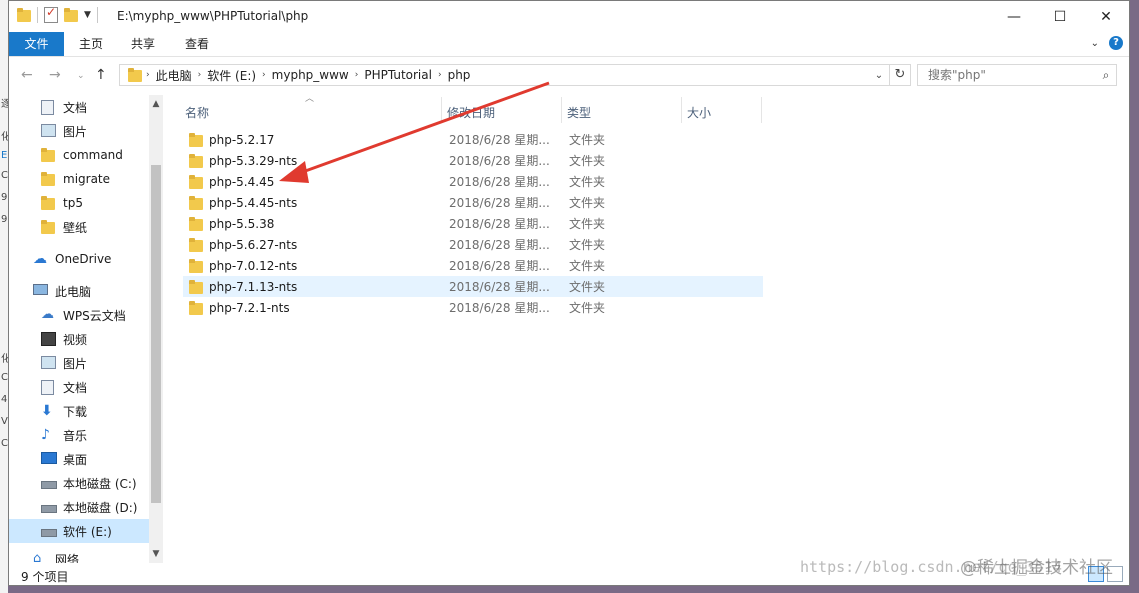  What do you see at coordinates (45, 577) in the screenshot?
I see `item-count: 9 个项目` at bounding box center [45, 577].